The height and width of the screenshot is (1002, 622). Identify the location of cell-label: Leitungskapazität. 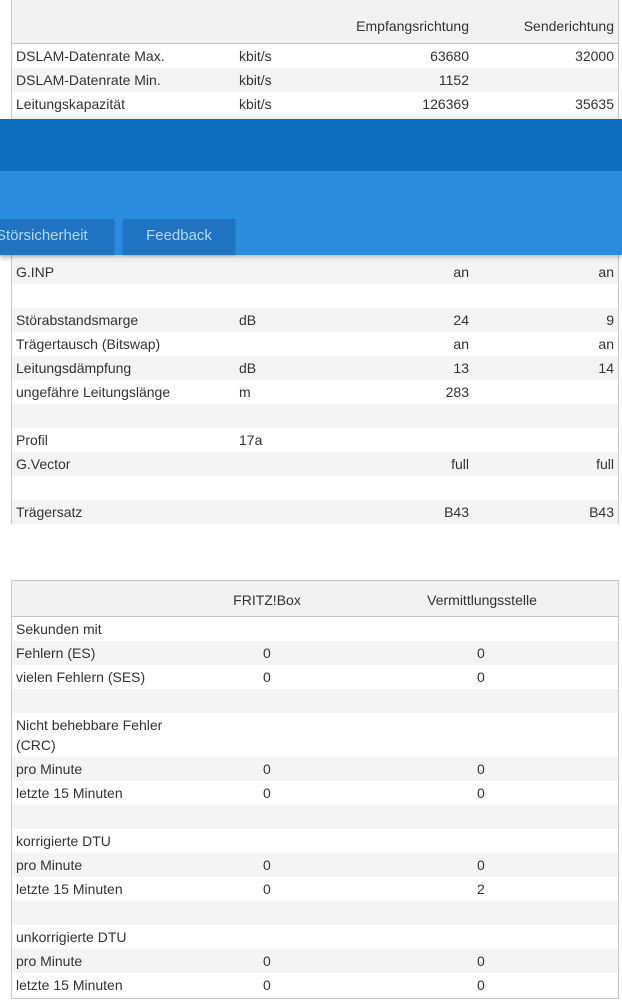
(70, 104).